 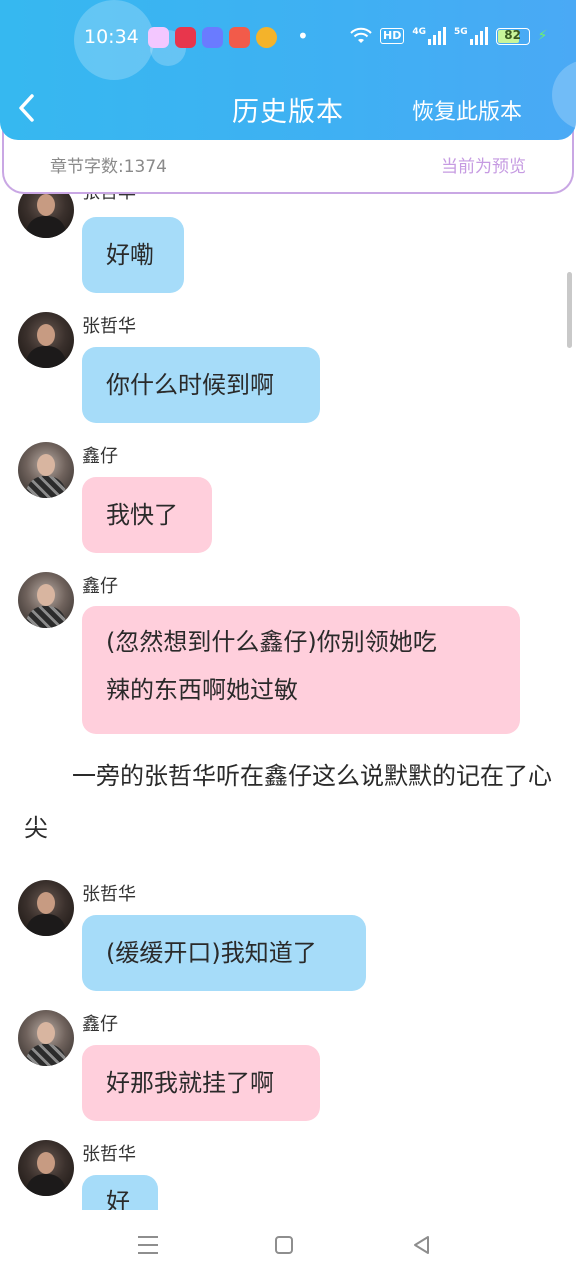 I want to click on message-bubble: 好嘞, so click(x=133, y=255).